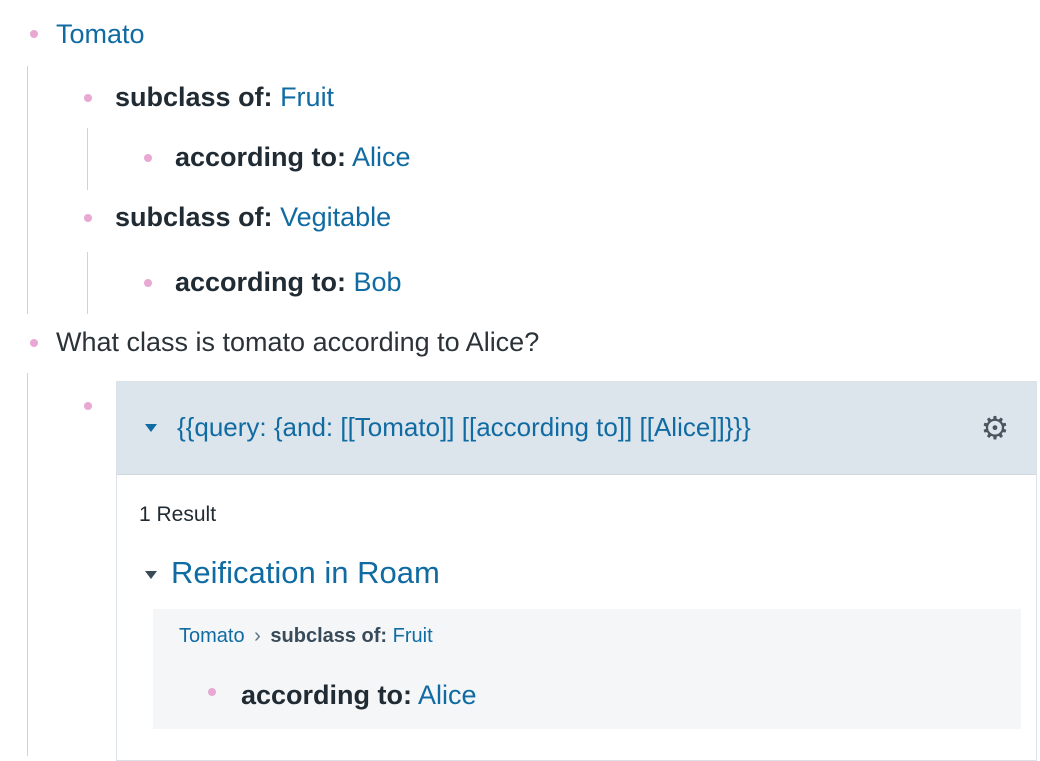  Describe the element at coordinates (178, 514) in the screenshot. I see `result-count: 1 Result` at that location.